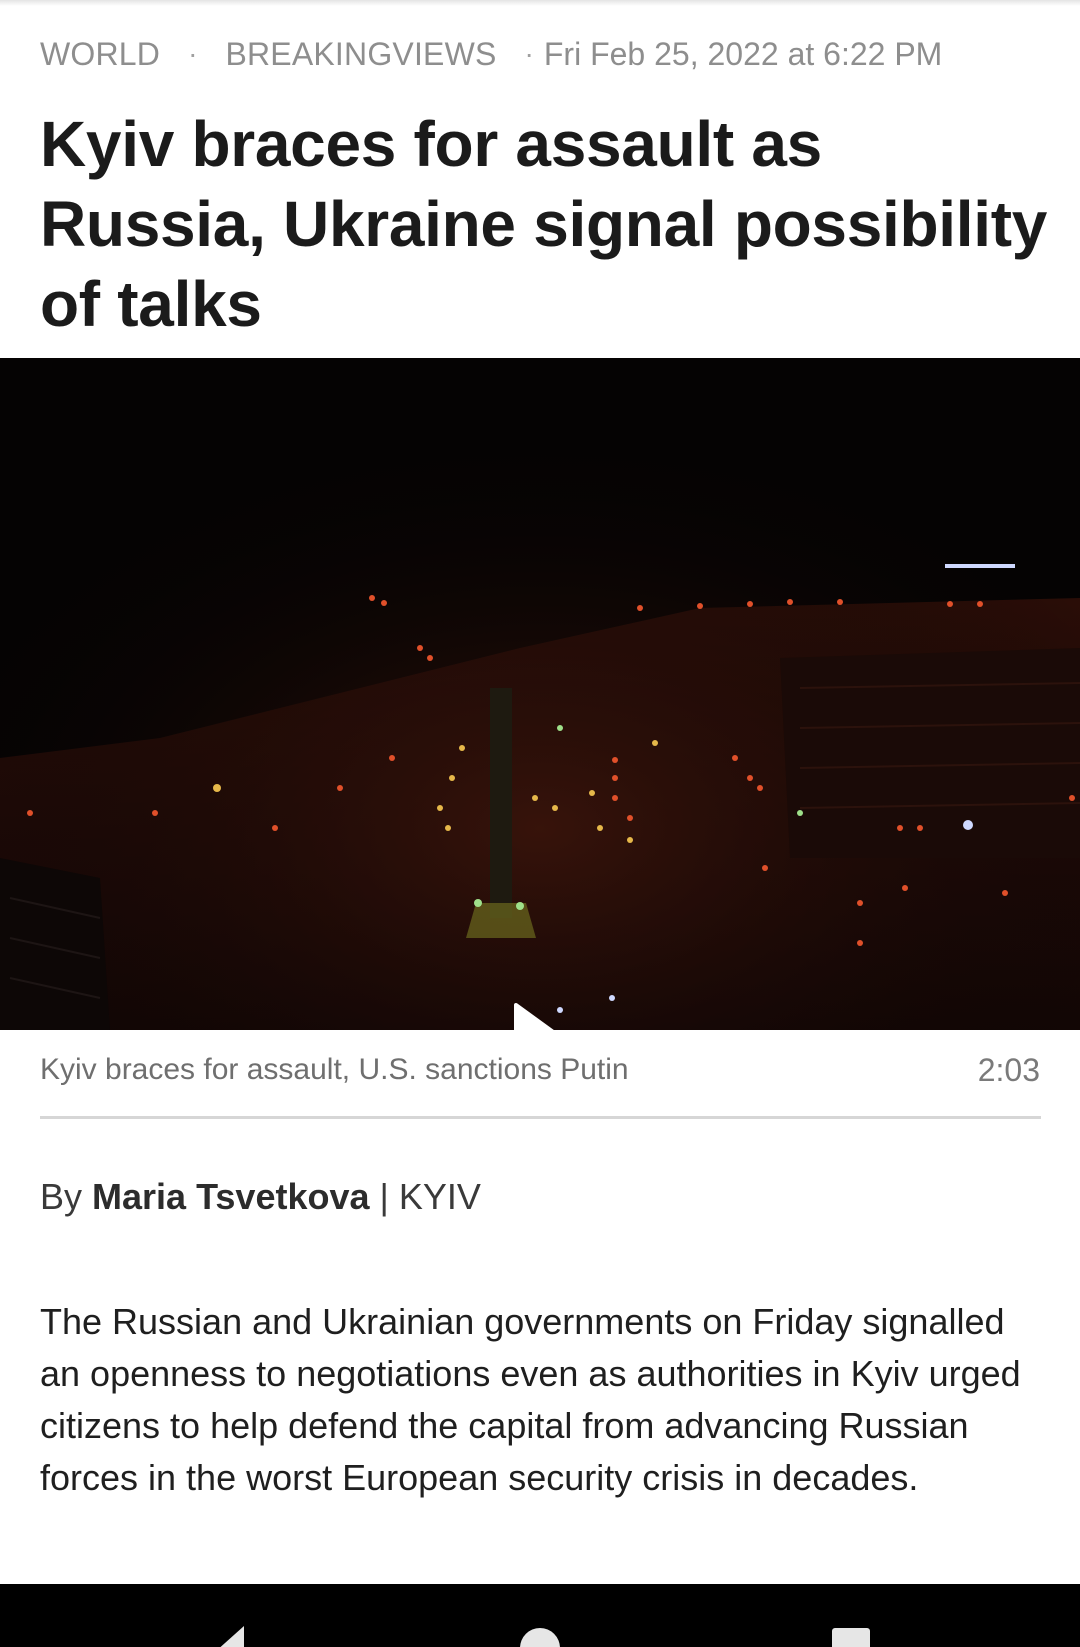 The height and width of the screenshot is (1647, 1080). I want to click on byline-prefix: By, so click(61, 1196).